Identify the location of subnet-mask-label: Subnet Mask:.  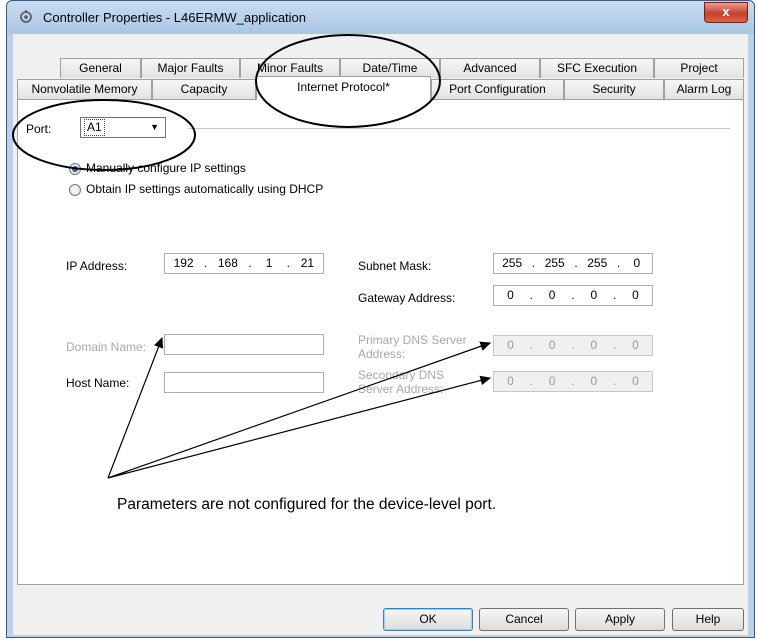
(395, 266).